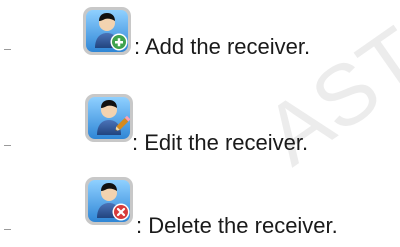 The image size is (400, 247). I want to click on user-add-icon, so click(107, 31).